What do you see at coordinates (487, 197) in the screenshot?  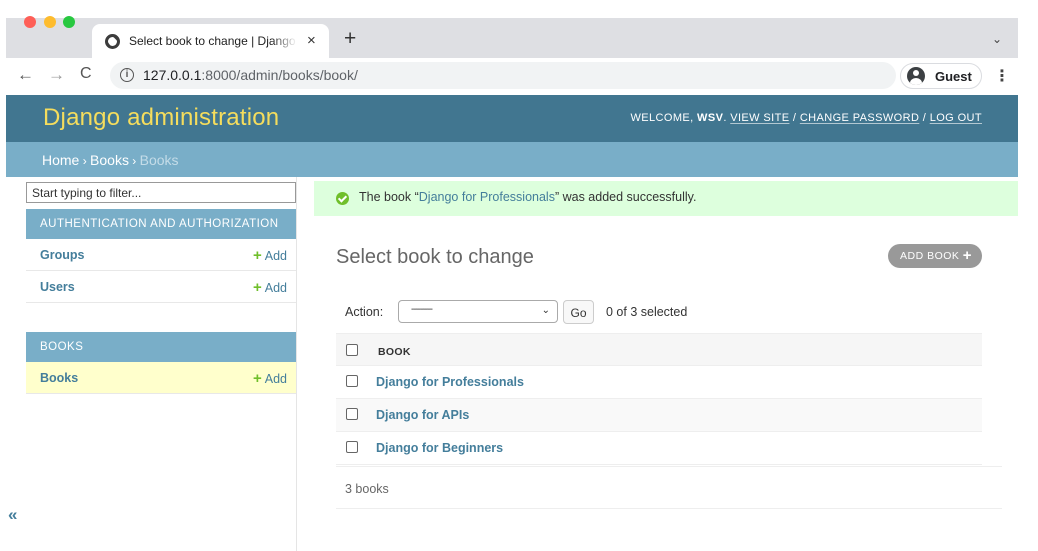 I see `added-object-link: Django for Professionals` at bounding box center [487, 197].